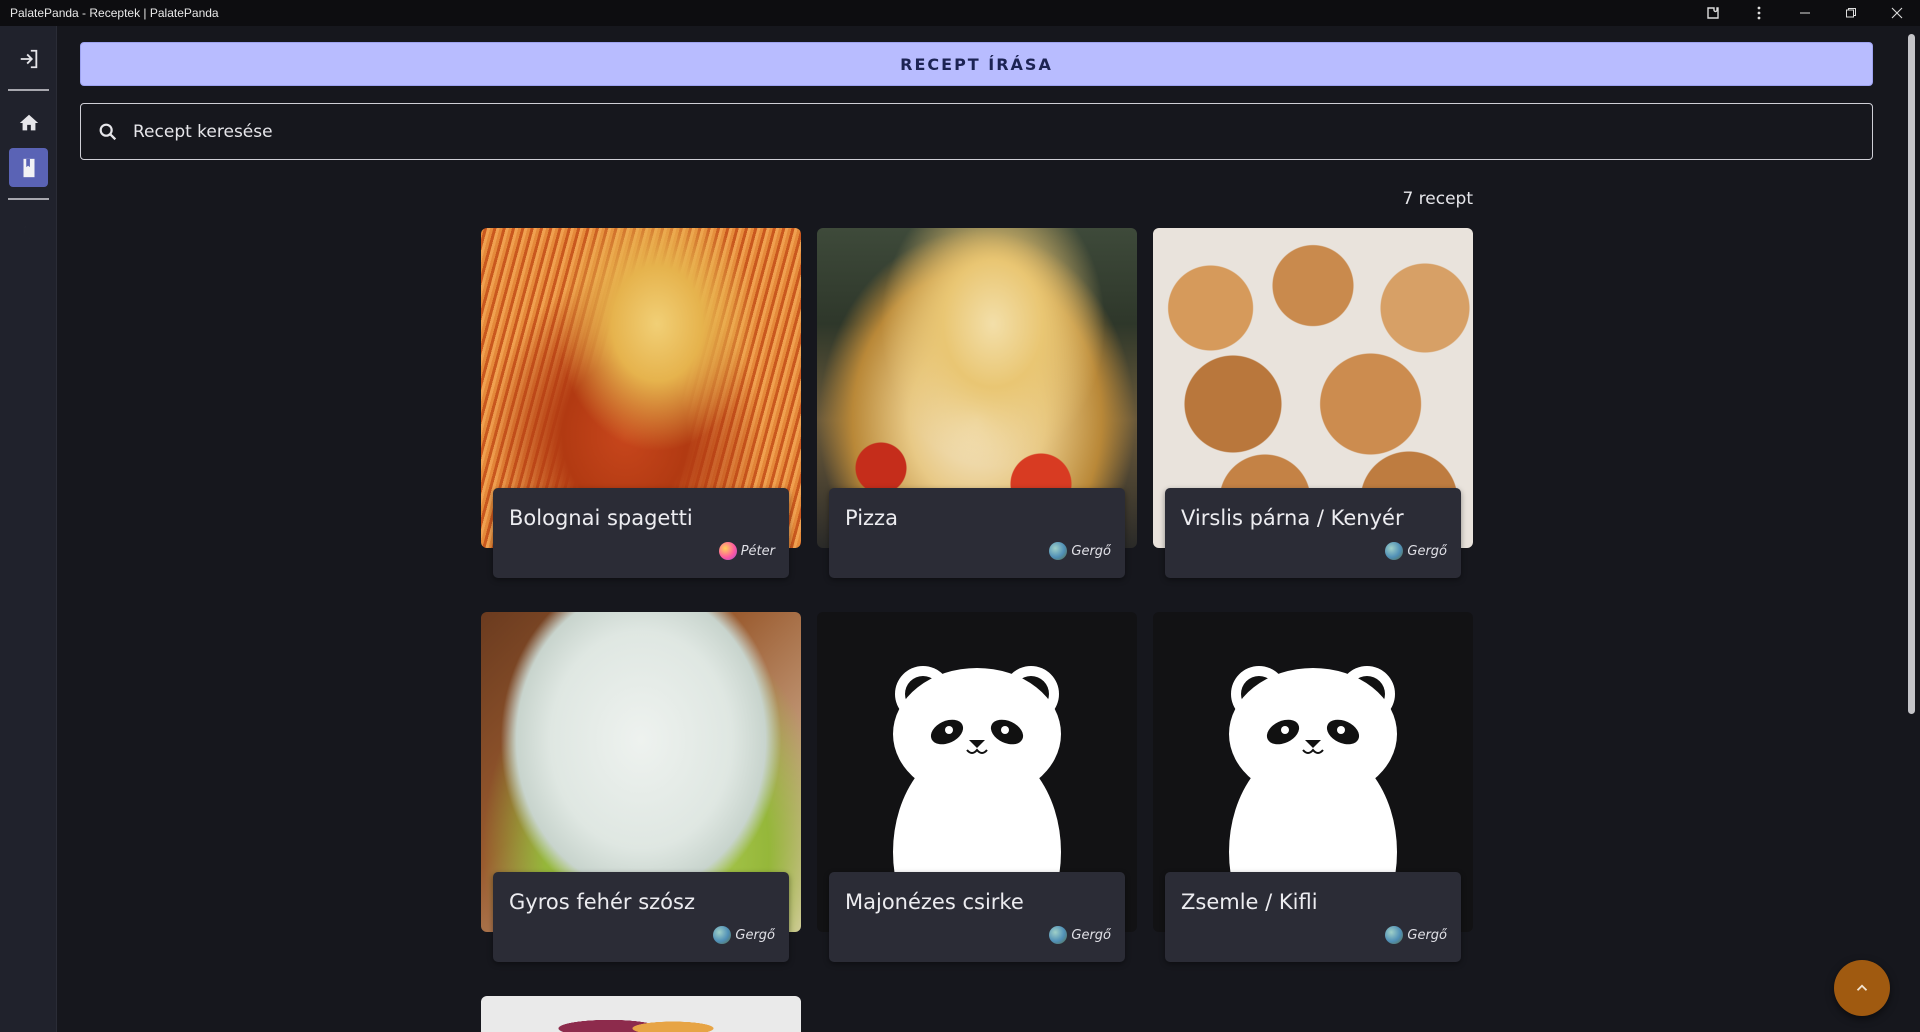  I want to click on restore-button, so click(1851, 13).